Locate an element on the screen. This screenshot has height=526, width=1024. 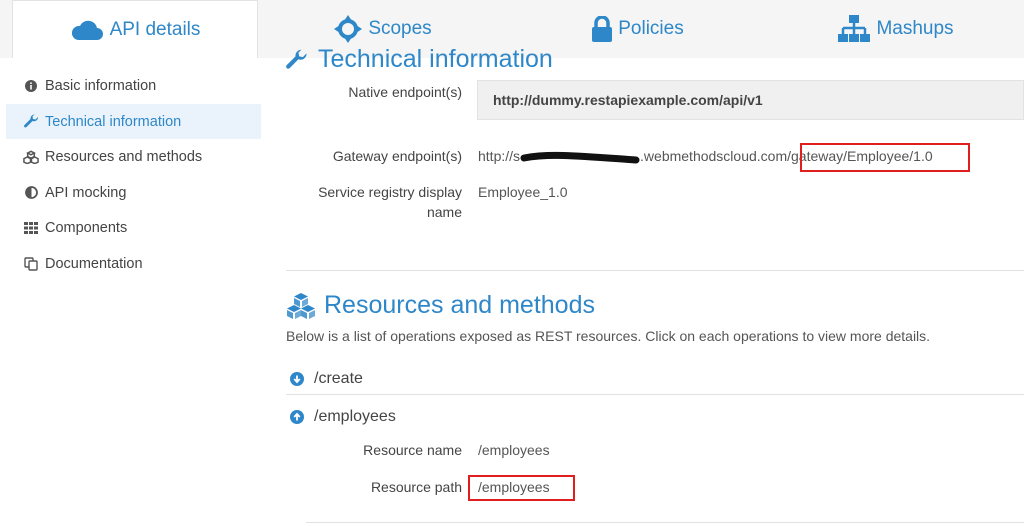
arrow-circle-down-icon is located at coordinates (297, 379).